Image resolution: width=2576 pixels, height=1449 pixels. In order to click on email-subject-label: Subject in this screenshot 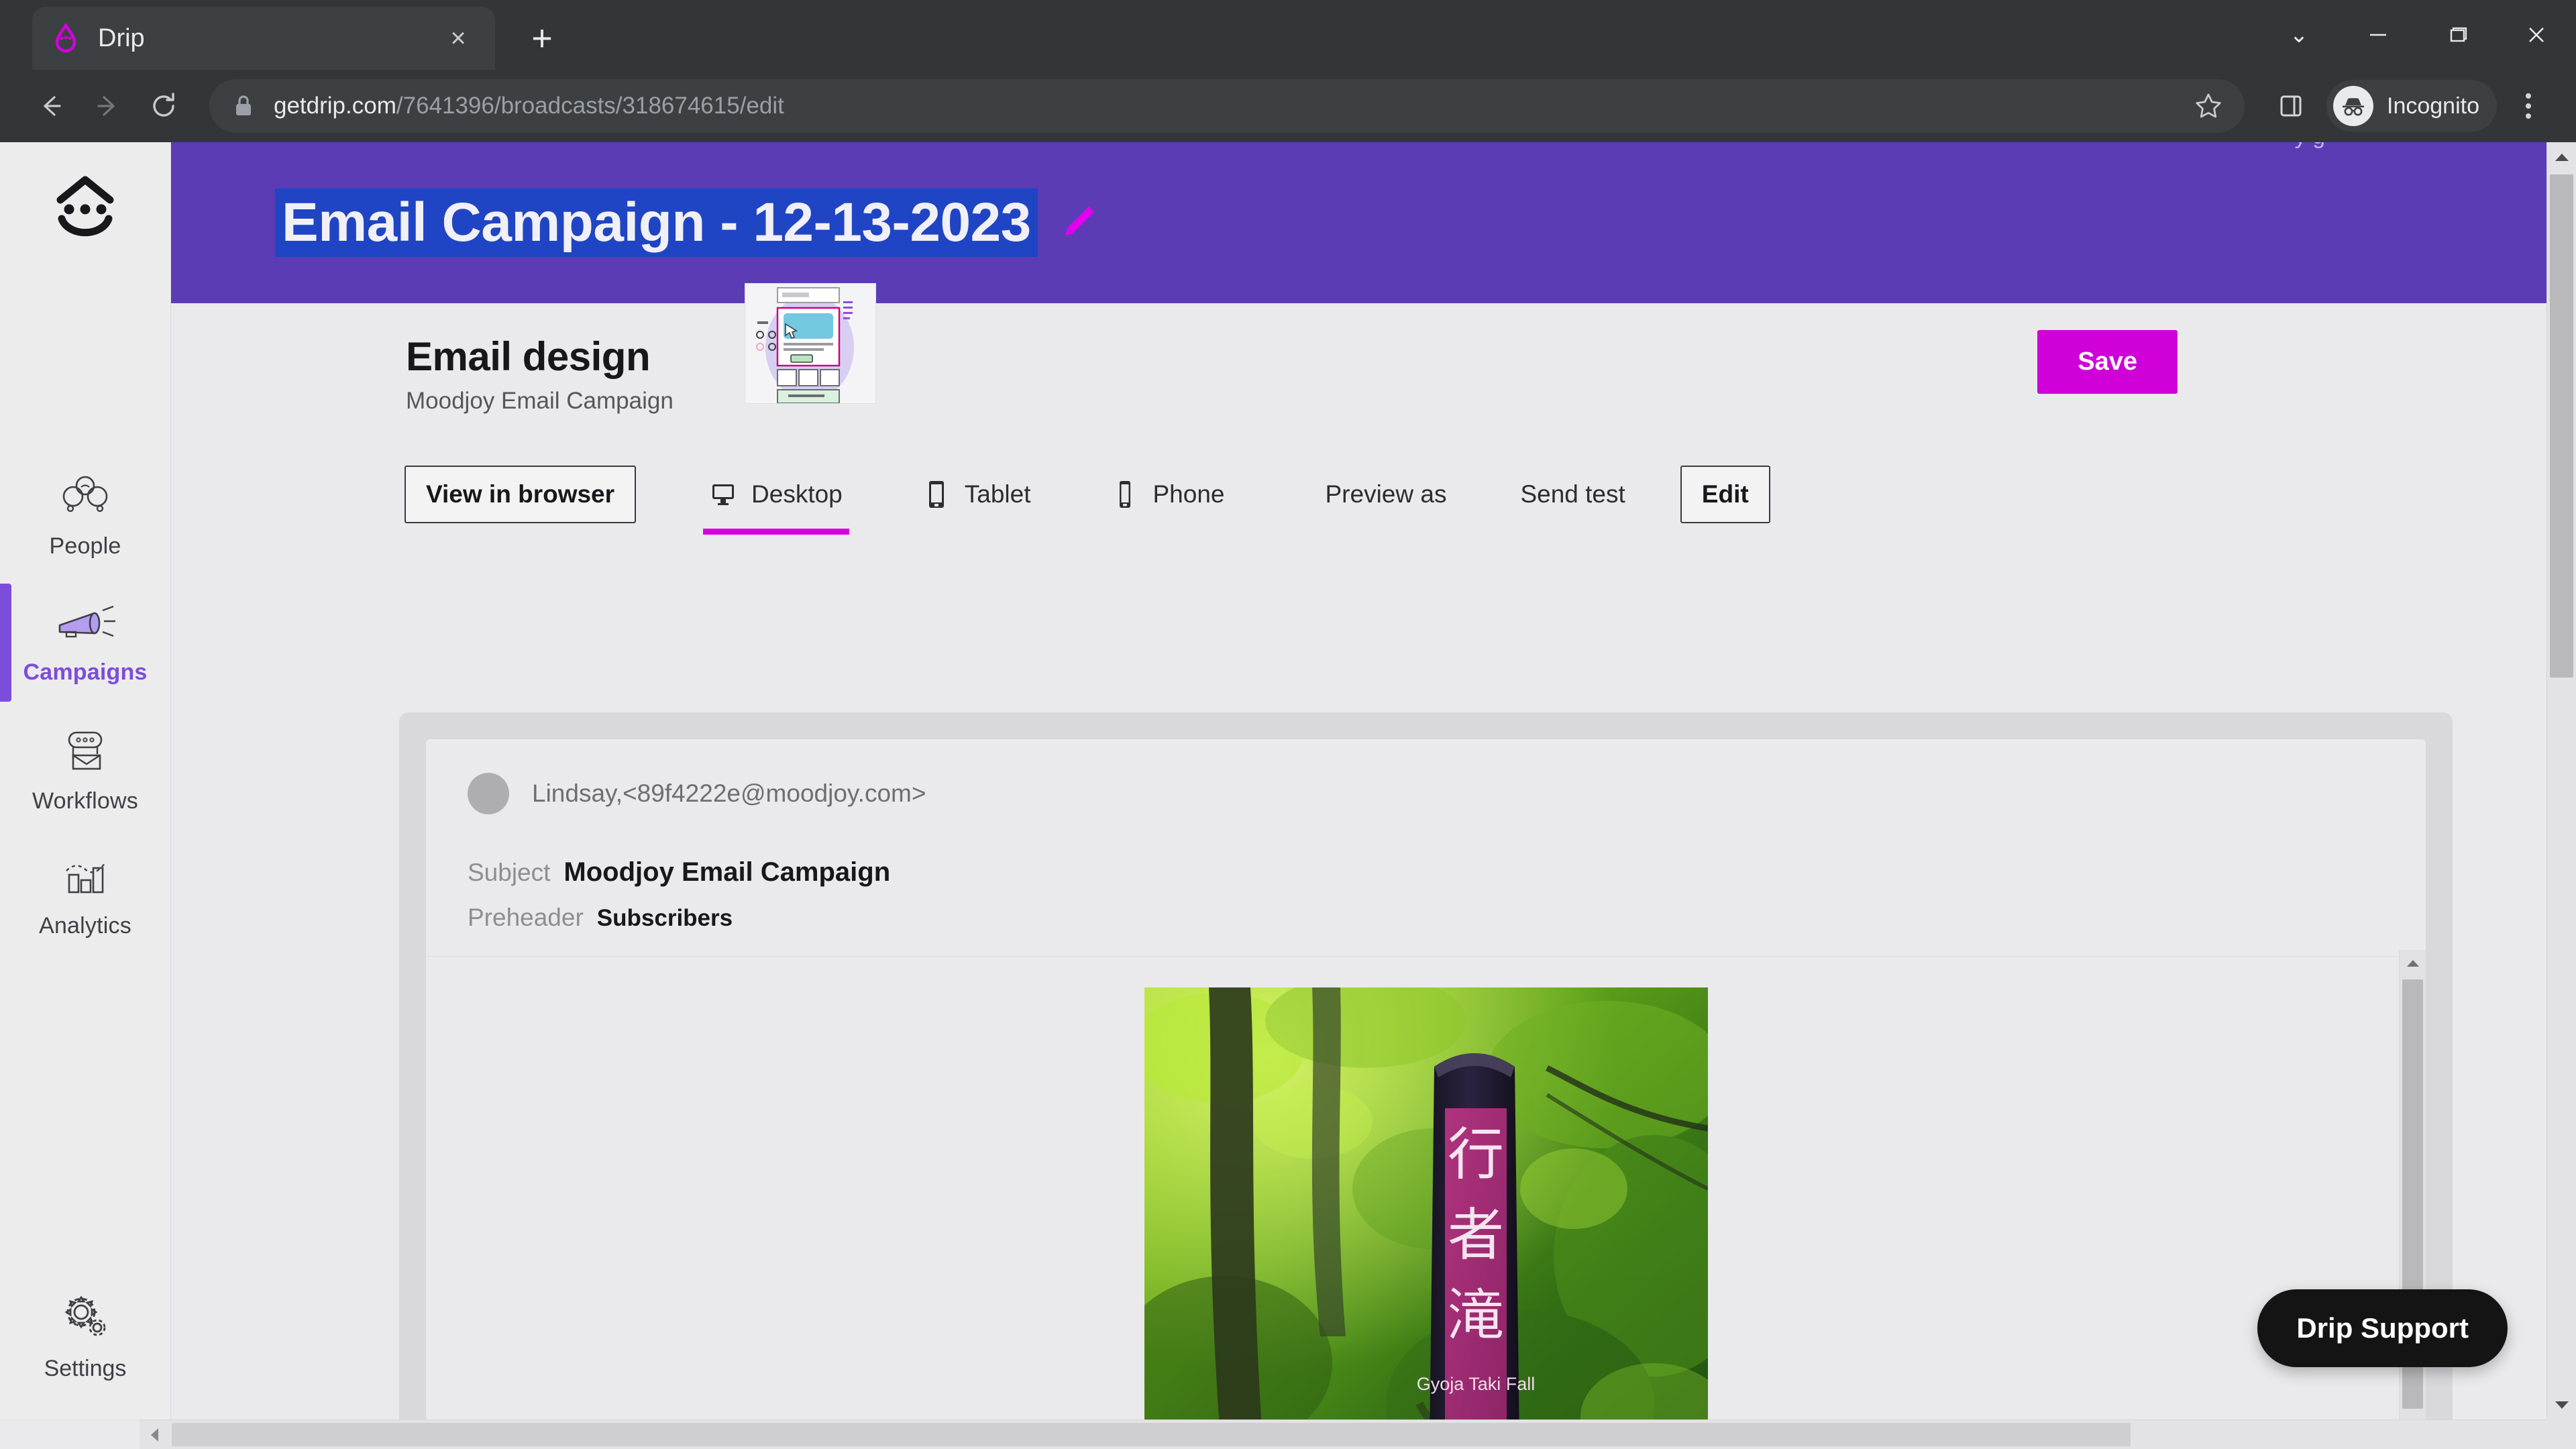, I will do `click(509, 872)`.